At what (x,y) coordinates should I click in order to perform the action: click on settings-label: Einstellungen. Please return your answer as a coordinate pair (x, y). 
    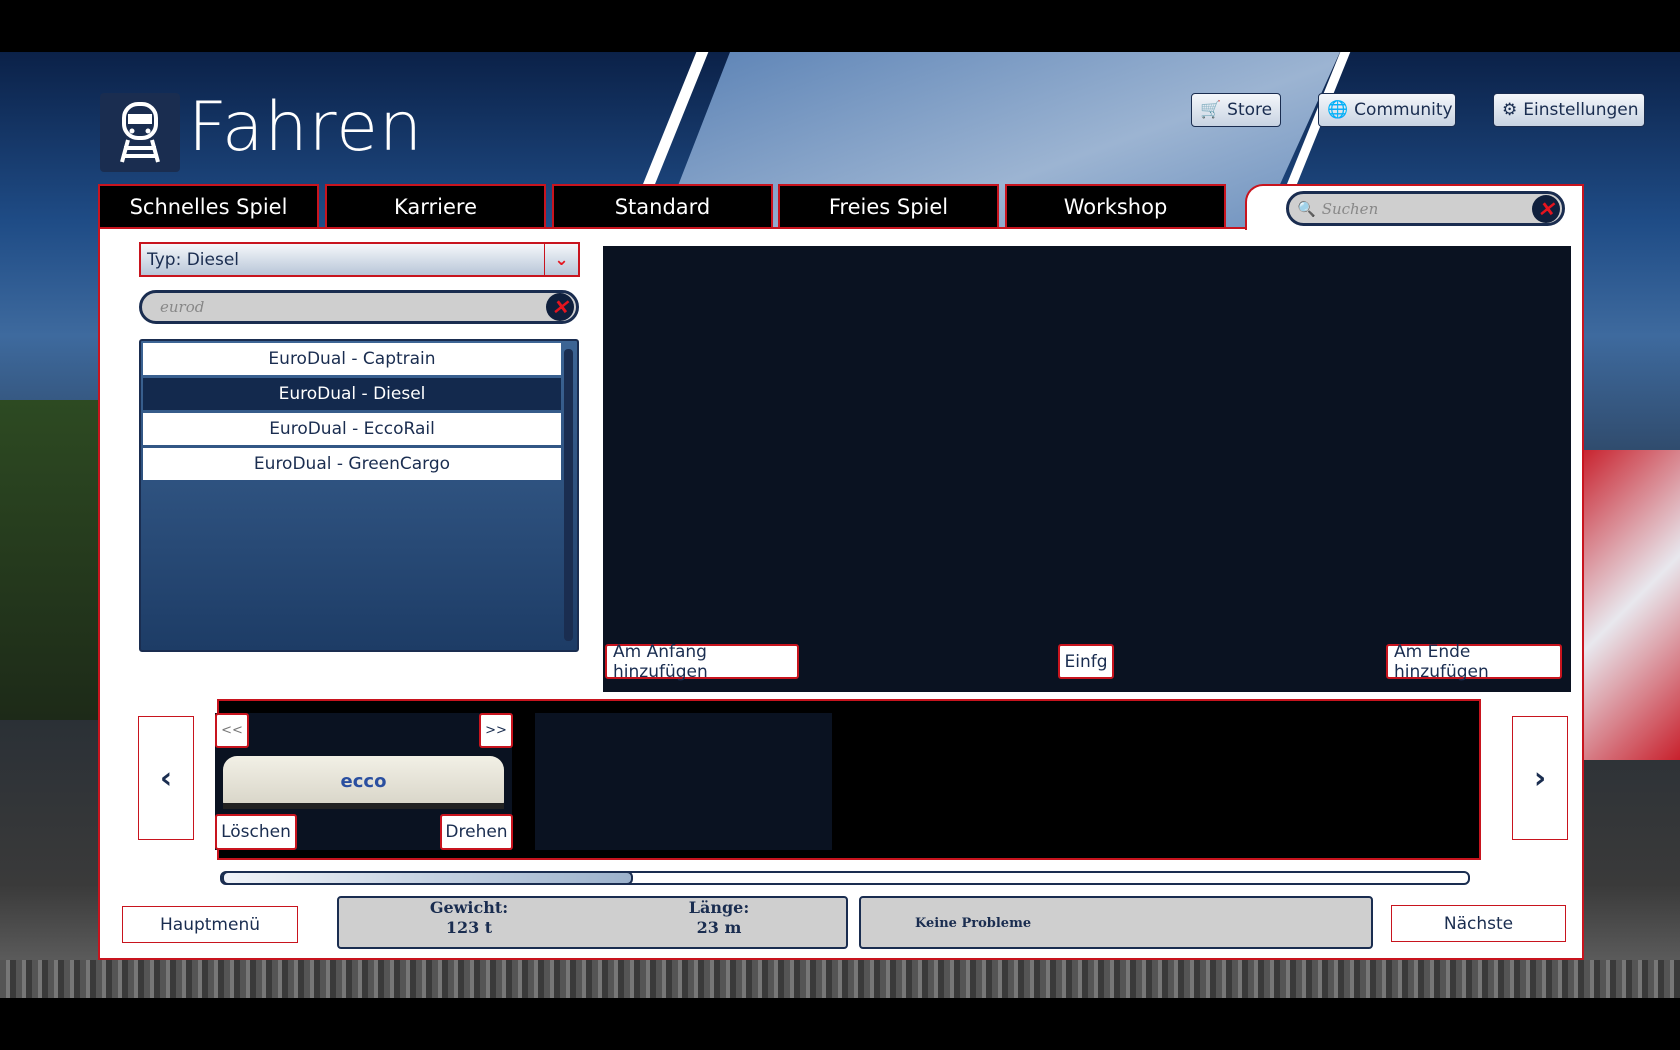
    Looking at the image, I should click on (1581, 110).